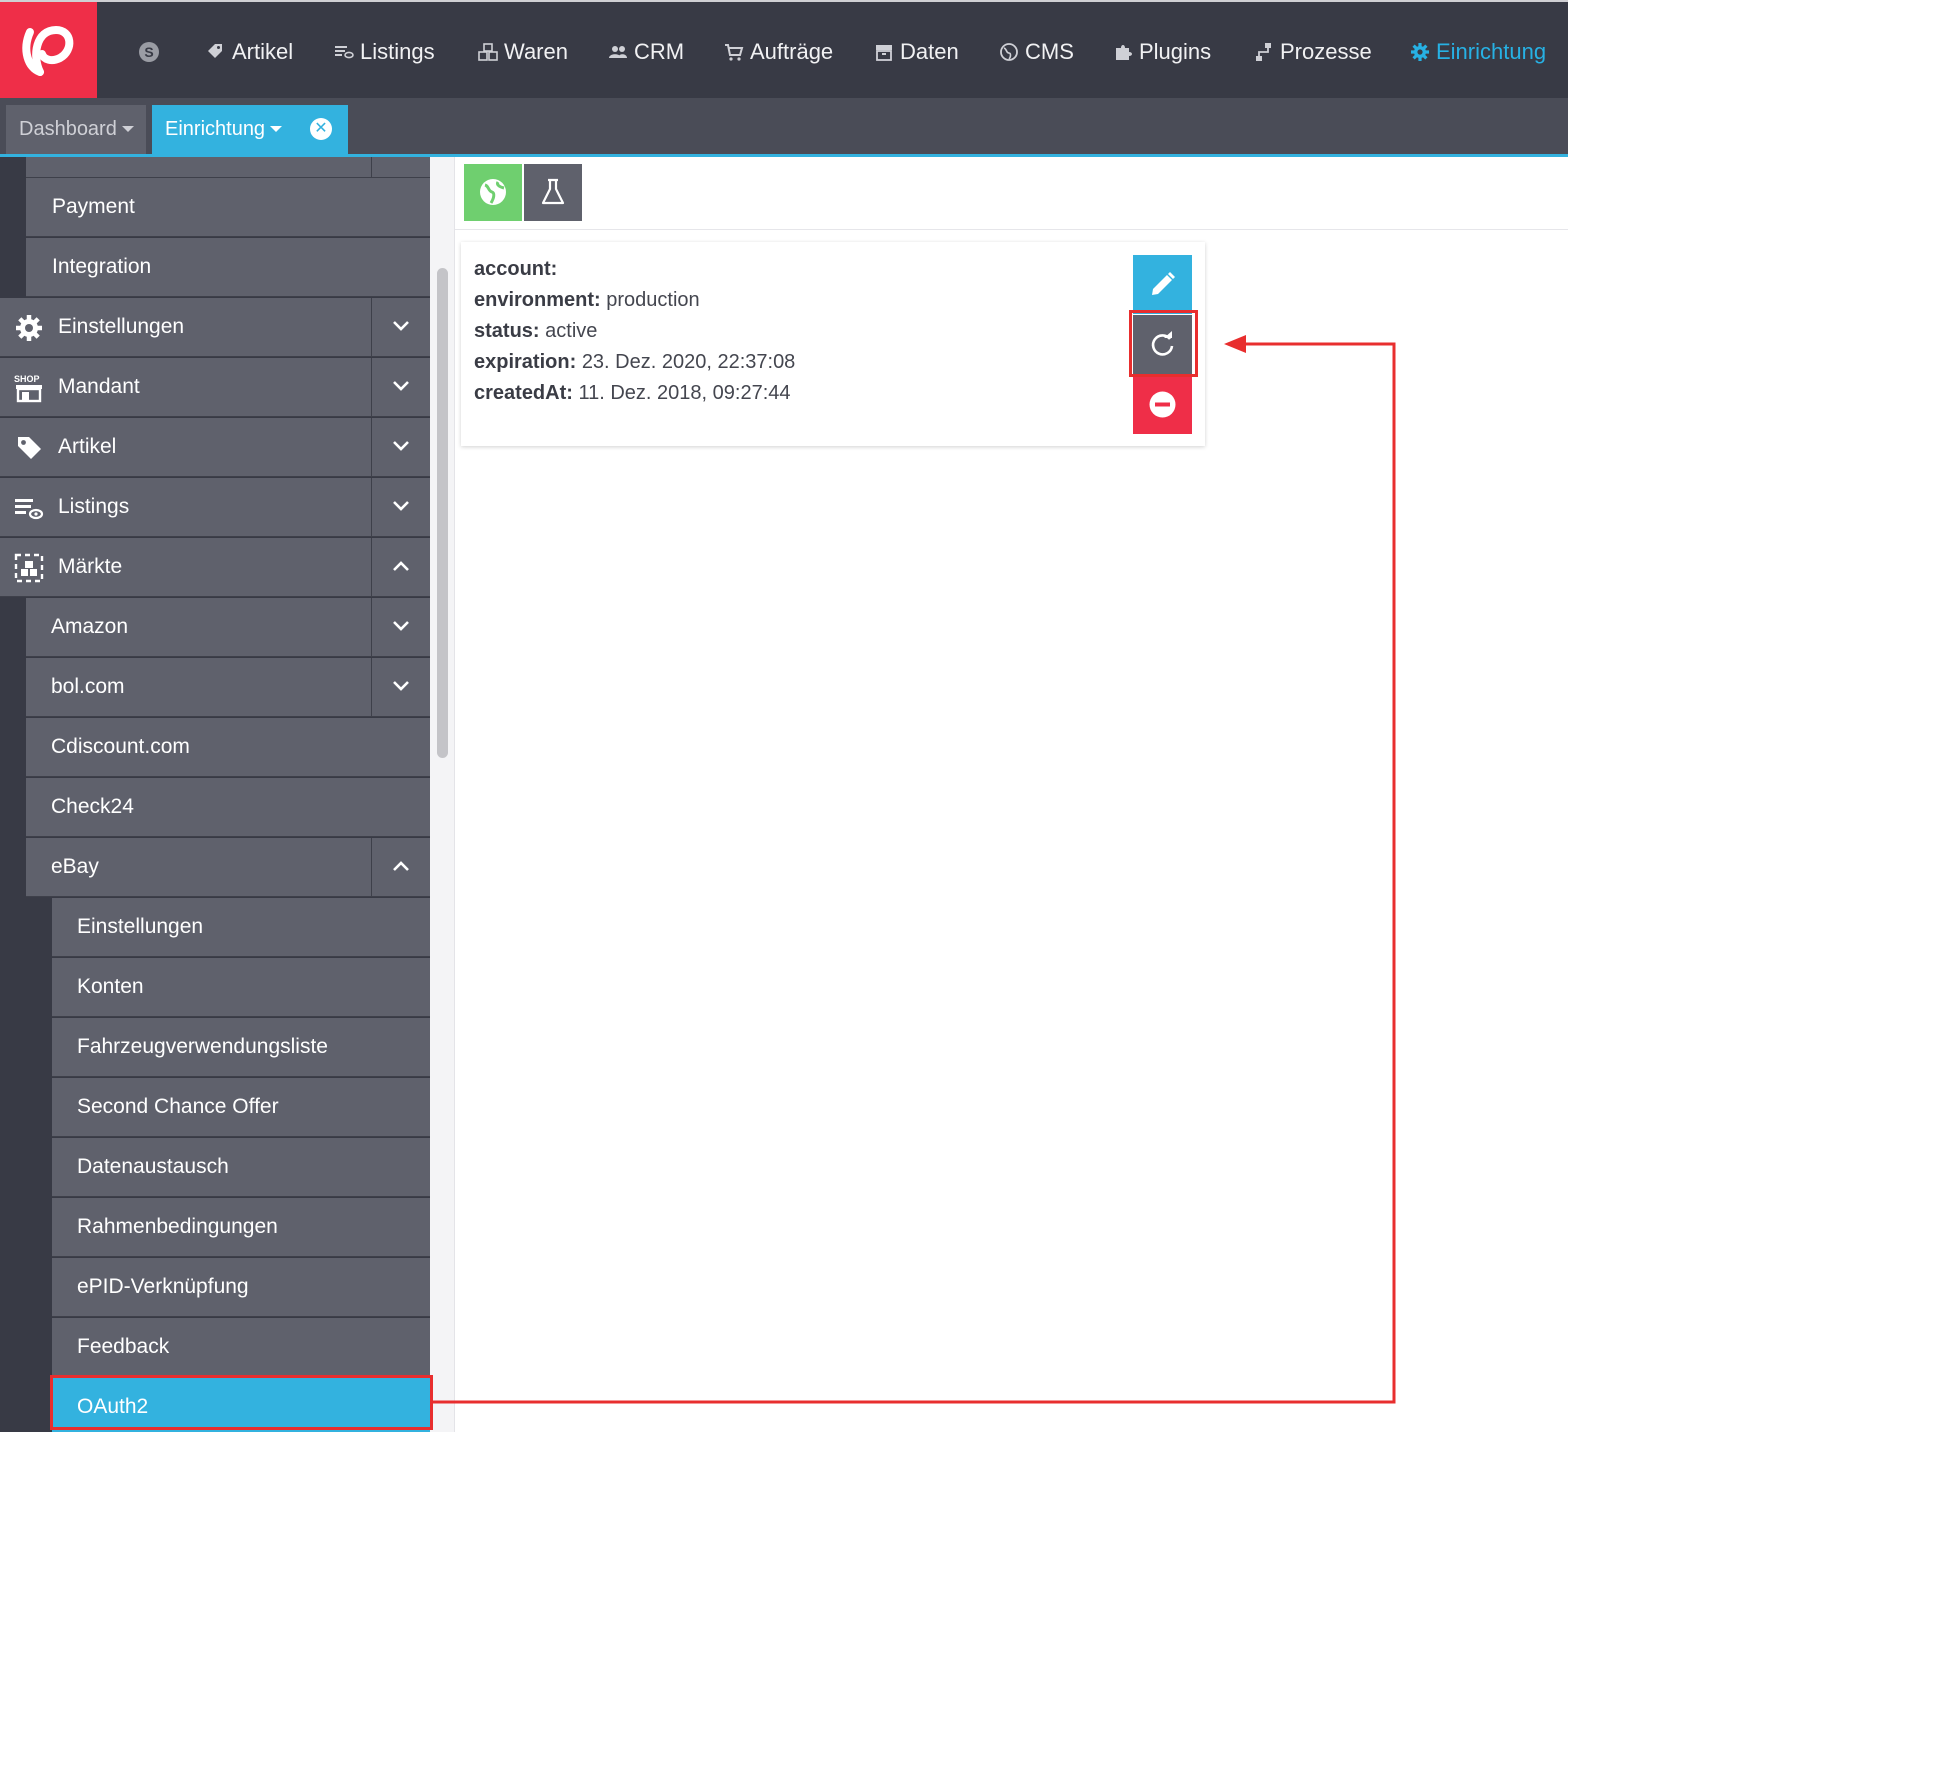 Image resolution: width=1934 pixels, height=1766 pixels. Describe the element at coordinates (153, 1166) in the screenshot. I see `sidebar-item-label: Datenaustausch` at that location.